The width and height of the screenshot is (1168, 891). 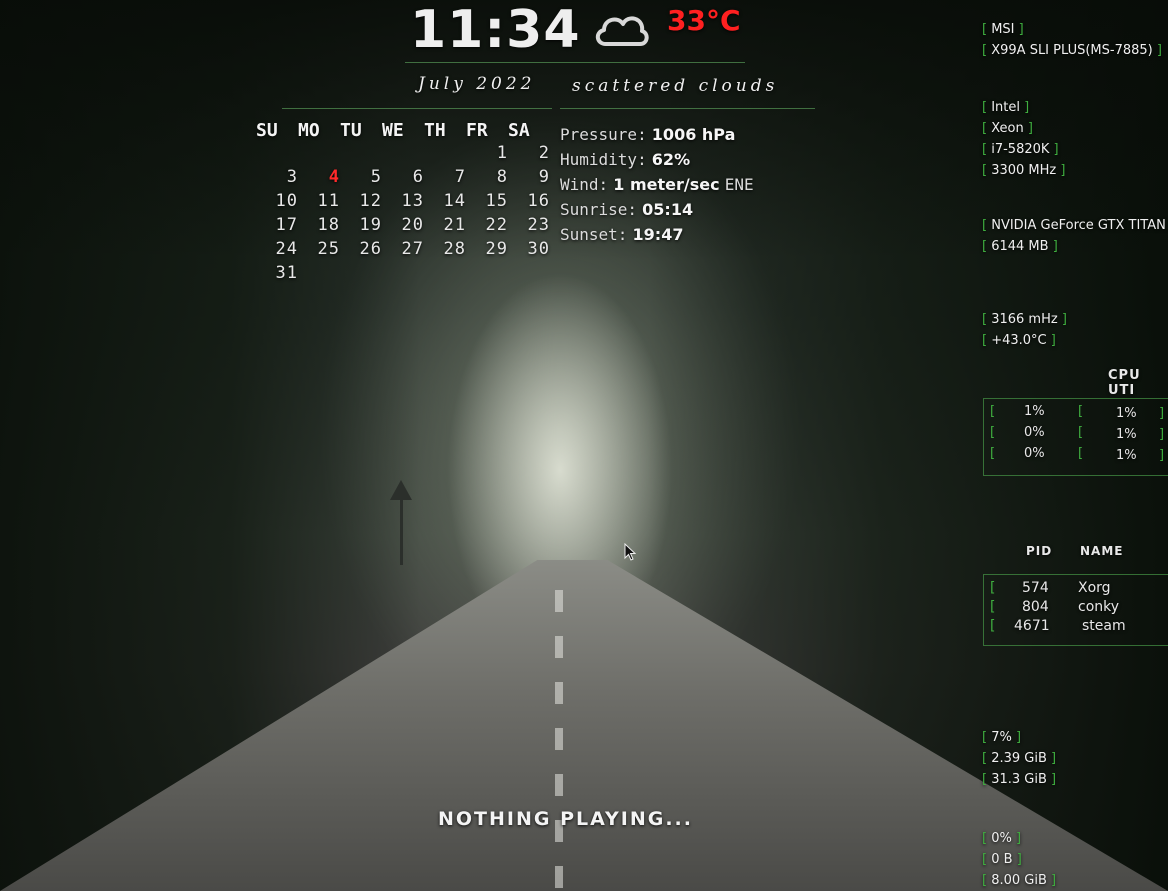 I want to click on calendar-day: 22, so click(x=496, y=225).